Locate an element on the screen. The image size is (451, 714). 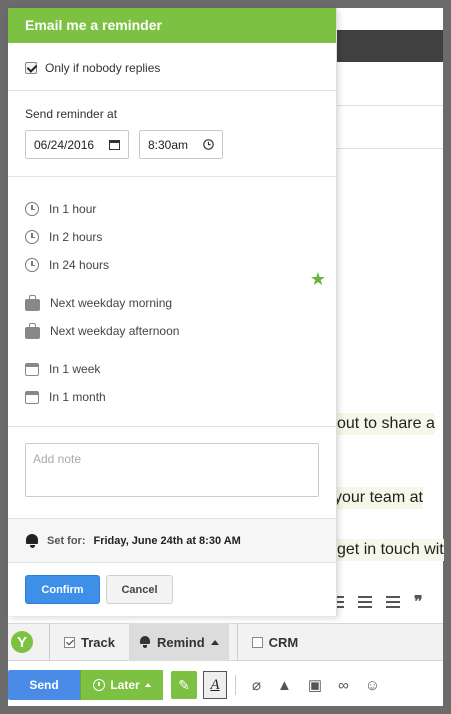
option-in-24-hours: In 24 hours is located at coordinates (172, 265).